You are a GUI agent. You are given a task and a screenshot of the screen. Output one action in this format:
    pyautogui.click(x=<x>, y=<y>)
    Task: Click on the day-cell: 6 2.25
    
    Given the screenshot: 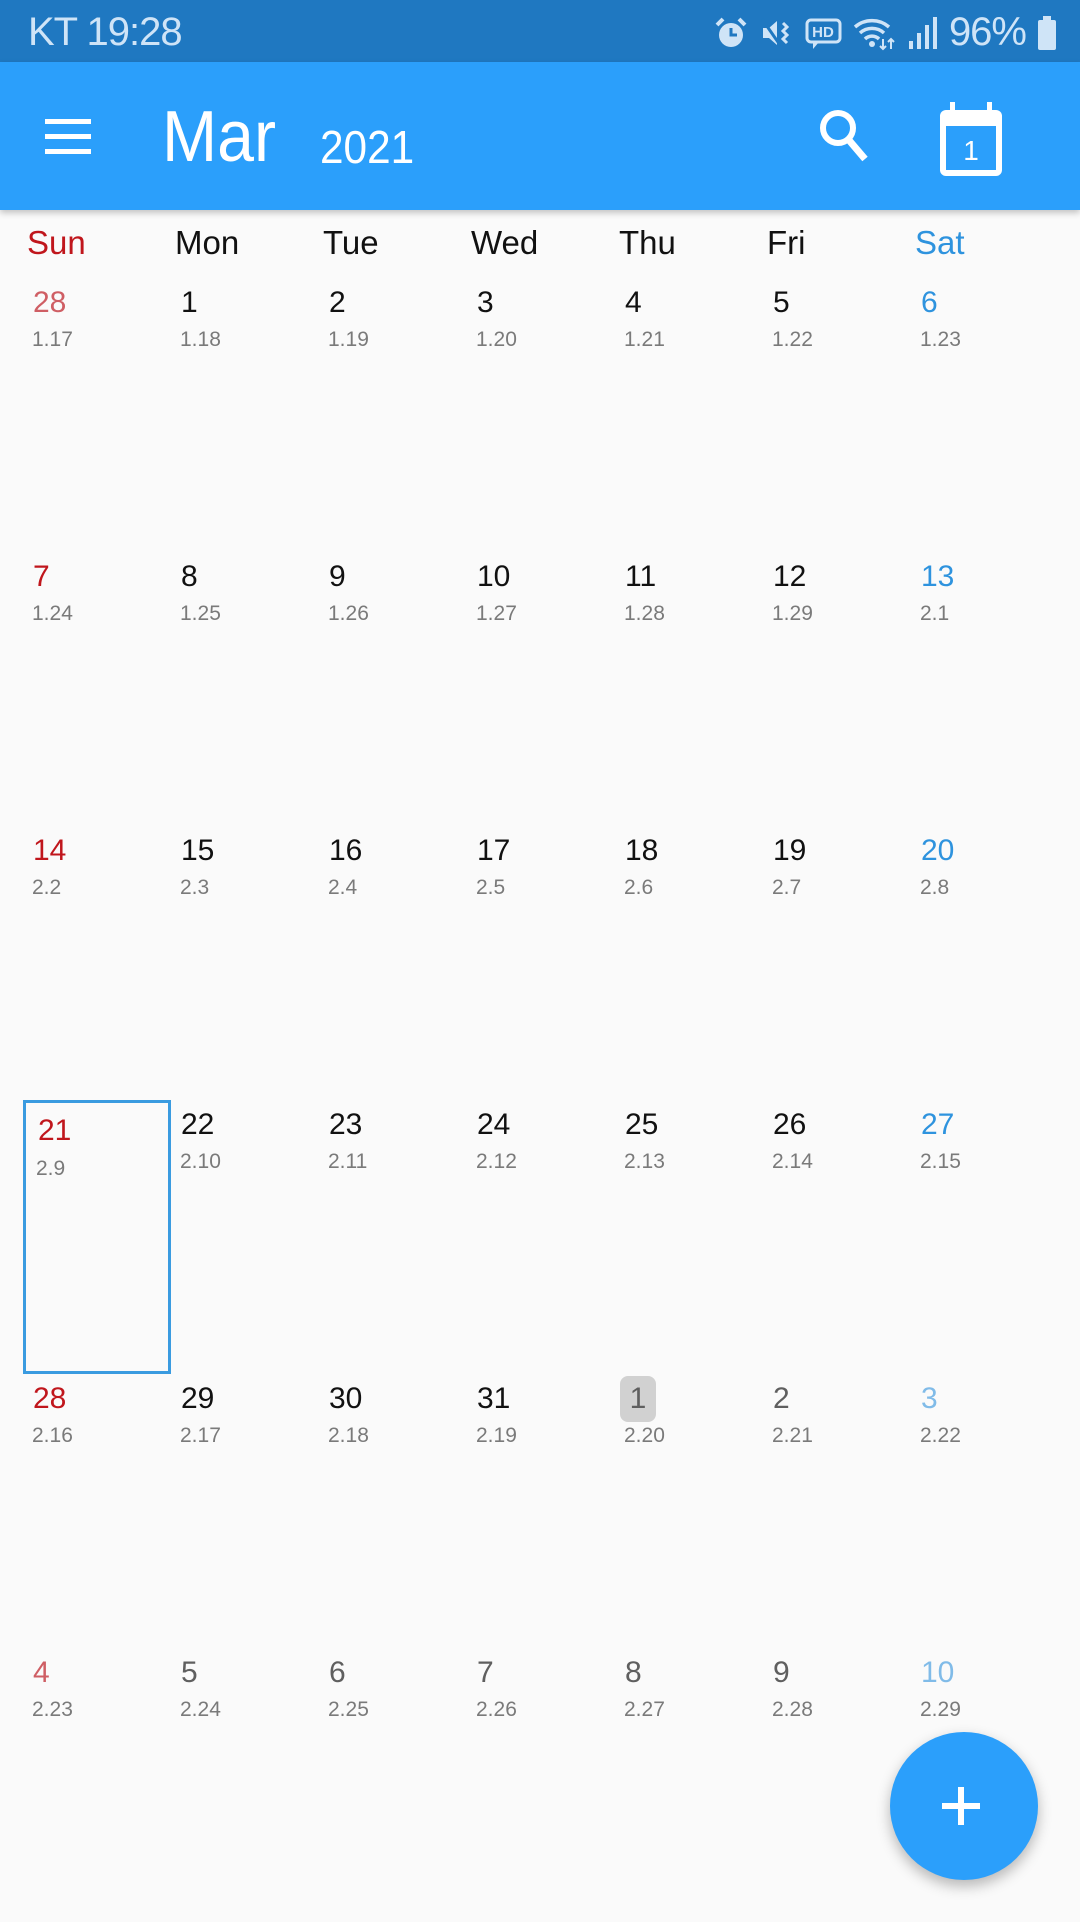 What is the action you would take?
    pyautogui.click(x=398, y=1785)
    